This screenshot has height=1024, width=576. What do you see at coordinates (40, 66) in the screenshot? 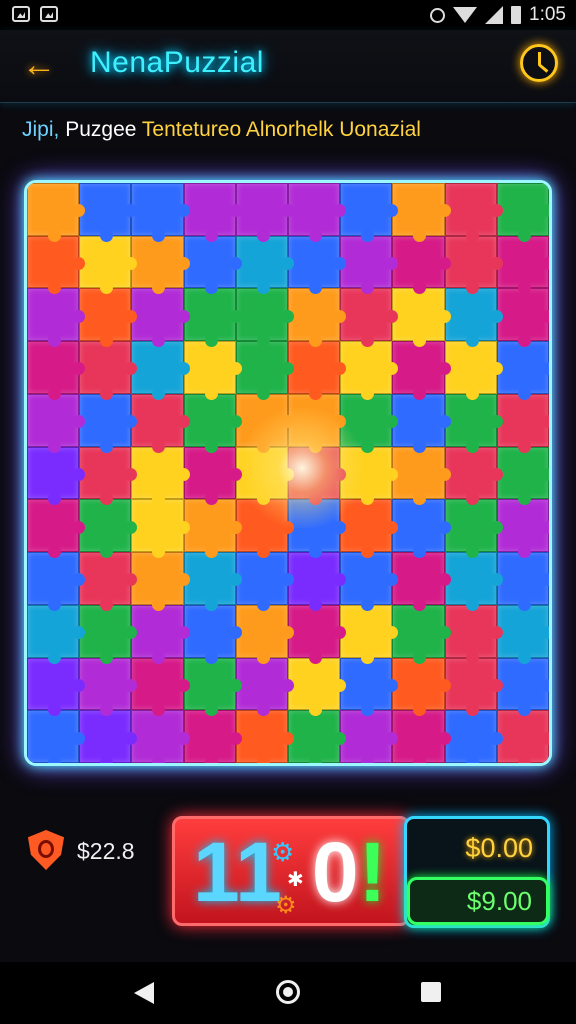
I see `back-arrow-icon: ←` at bounding box center [40, 66].